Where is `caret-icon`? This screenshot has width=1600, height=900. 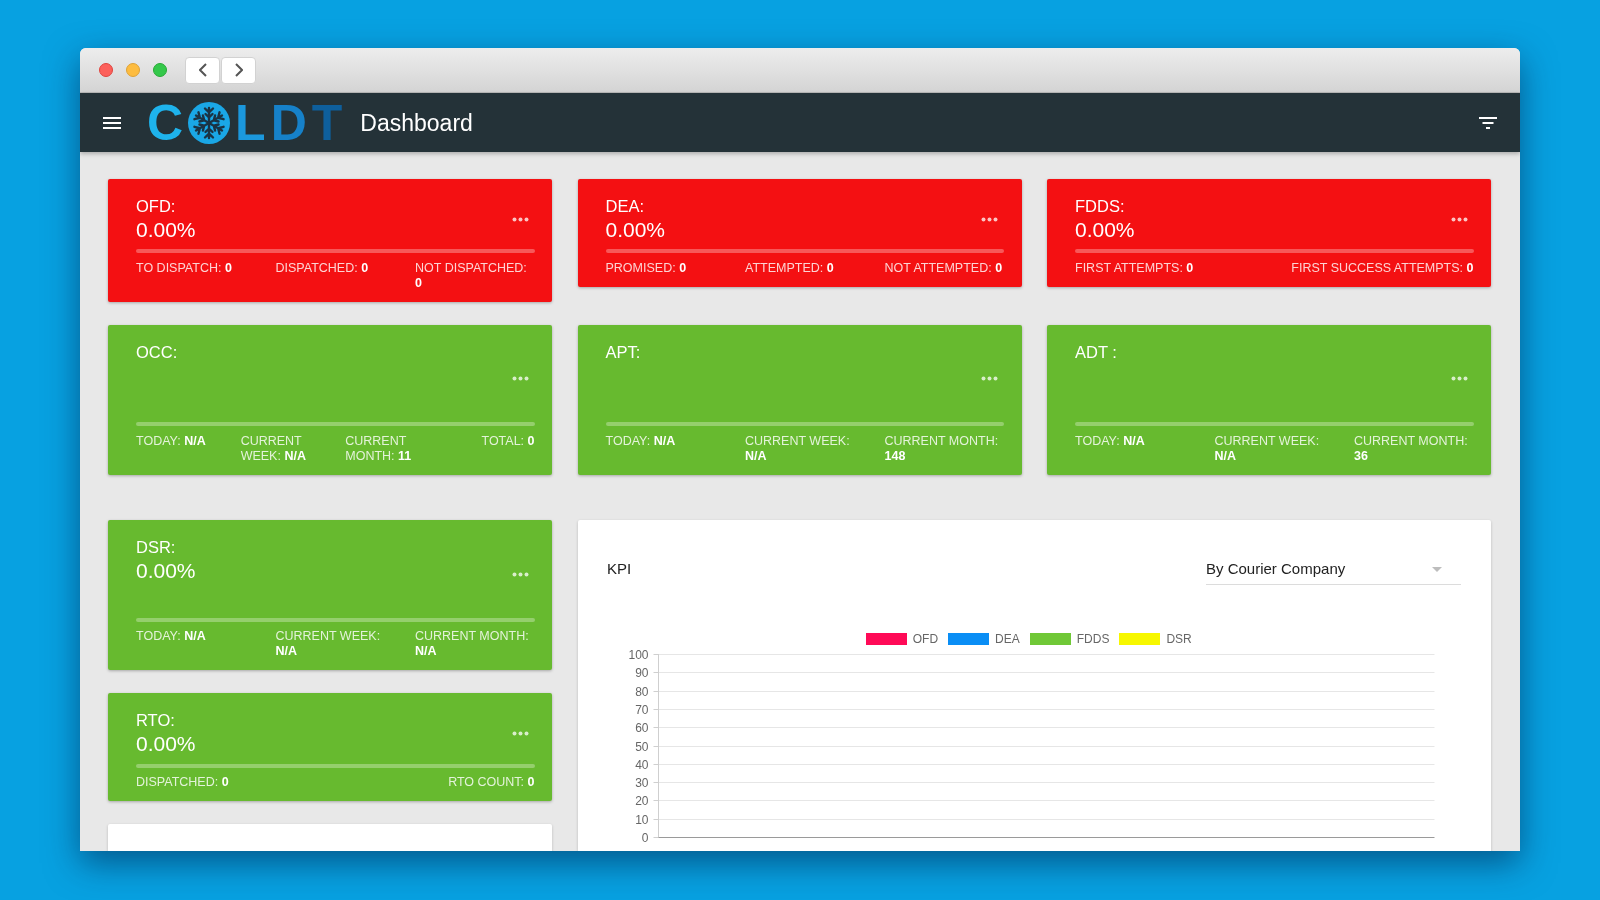
caret-icon is located at coordinates (1437, 569).